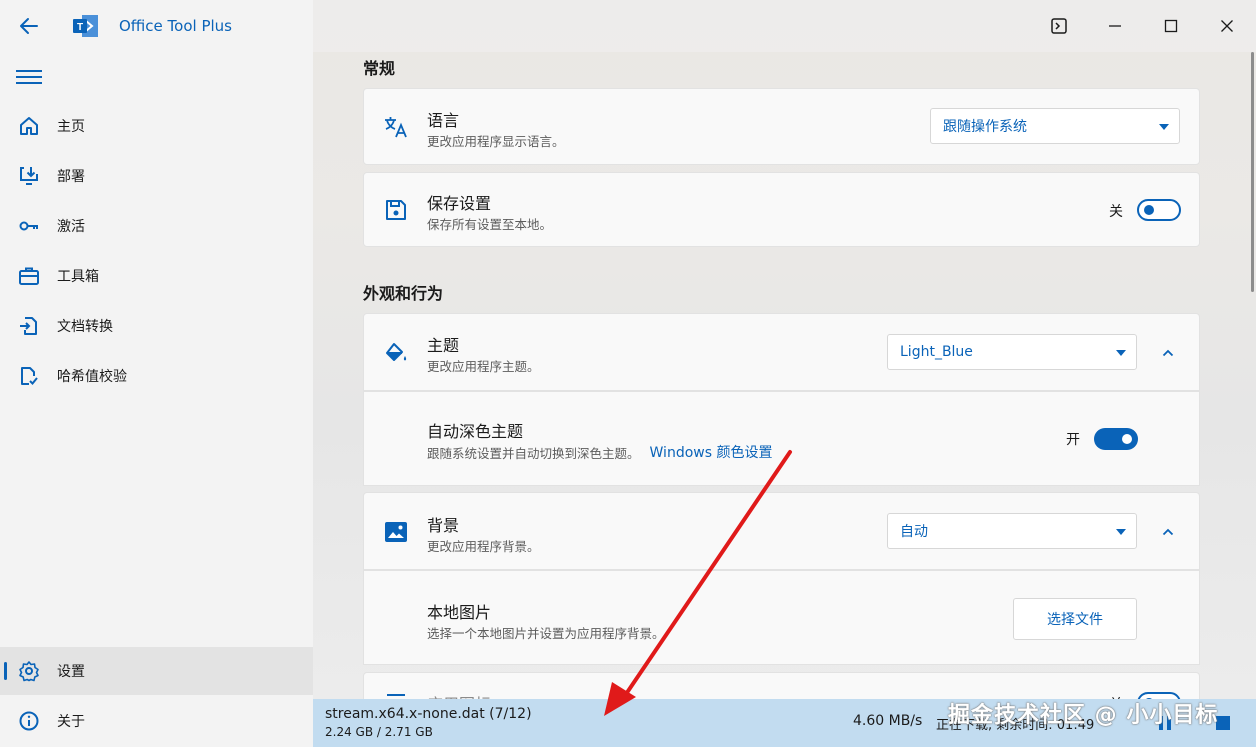  I want to click on vertical-scrollbar, so click(1252, 172).